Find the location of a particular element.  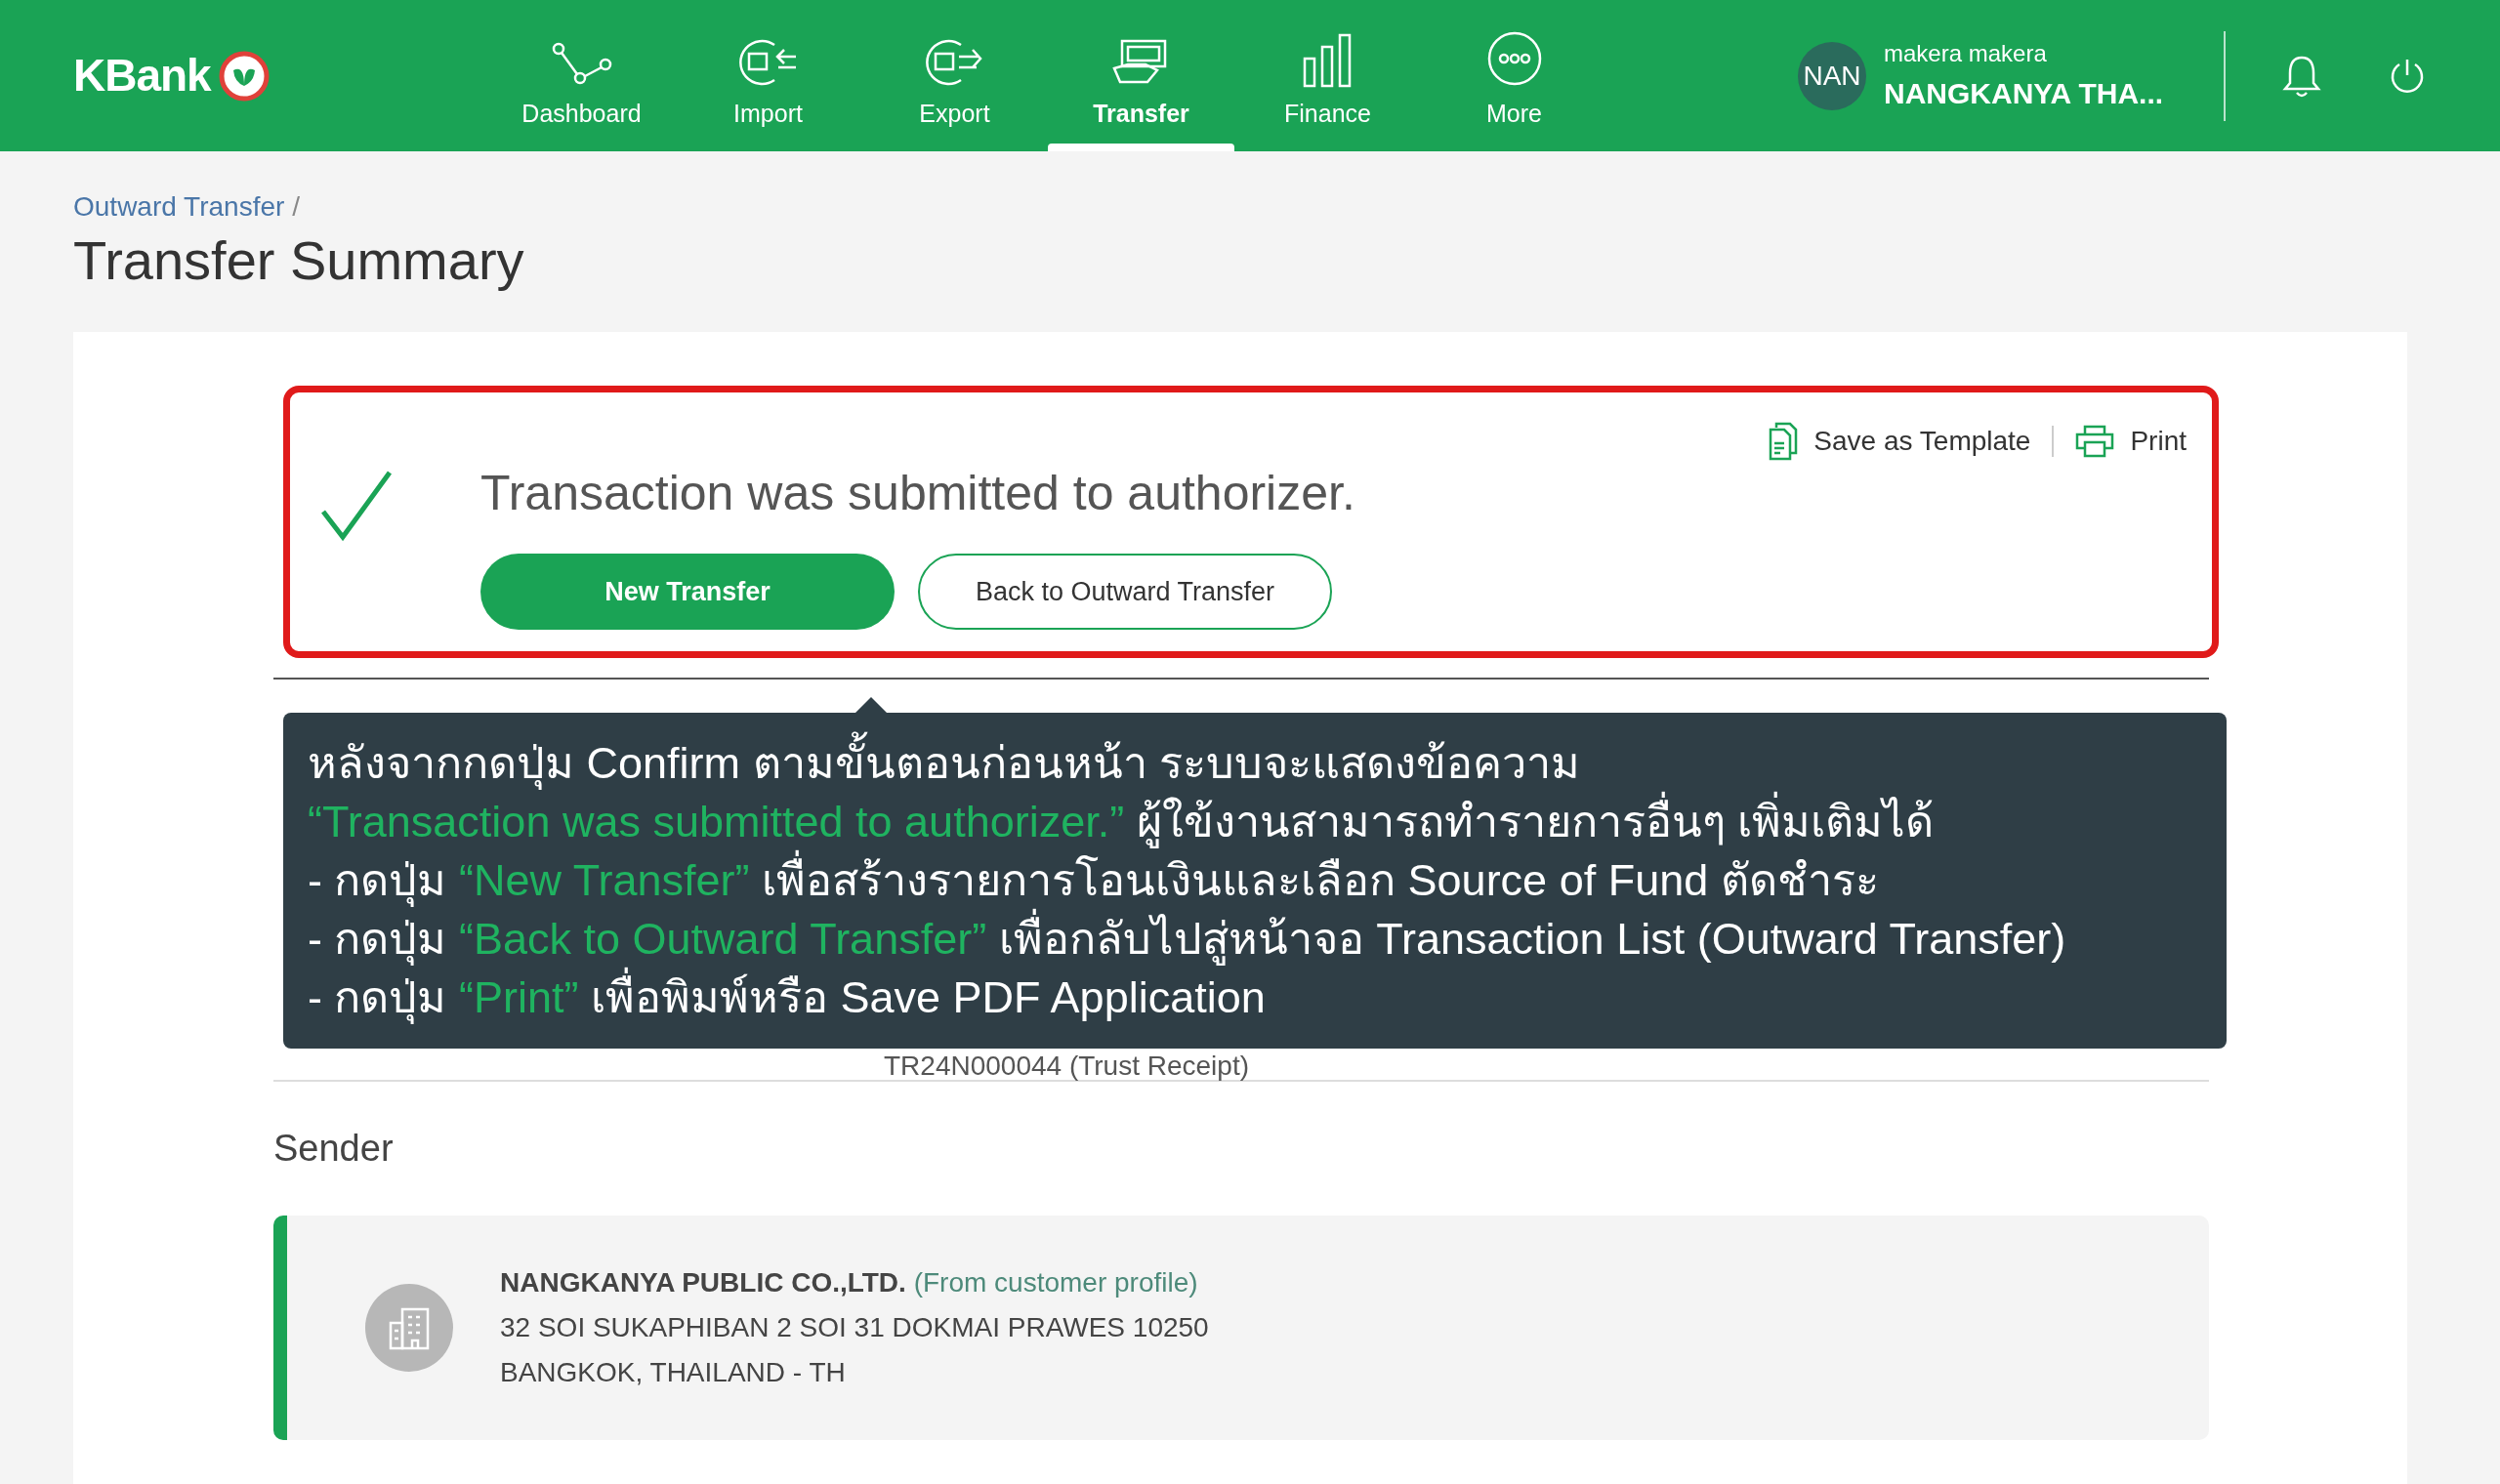

section-heading: Sender is located at coordinates (334, 1150).